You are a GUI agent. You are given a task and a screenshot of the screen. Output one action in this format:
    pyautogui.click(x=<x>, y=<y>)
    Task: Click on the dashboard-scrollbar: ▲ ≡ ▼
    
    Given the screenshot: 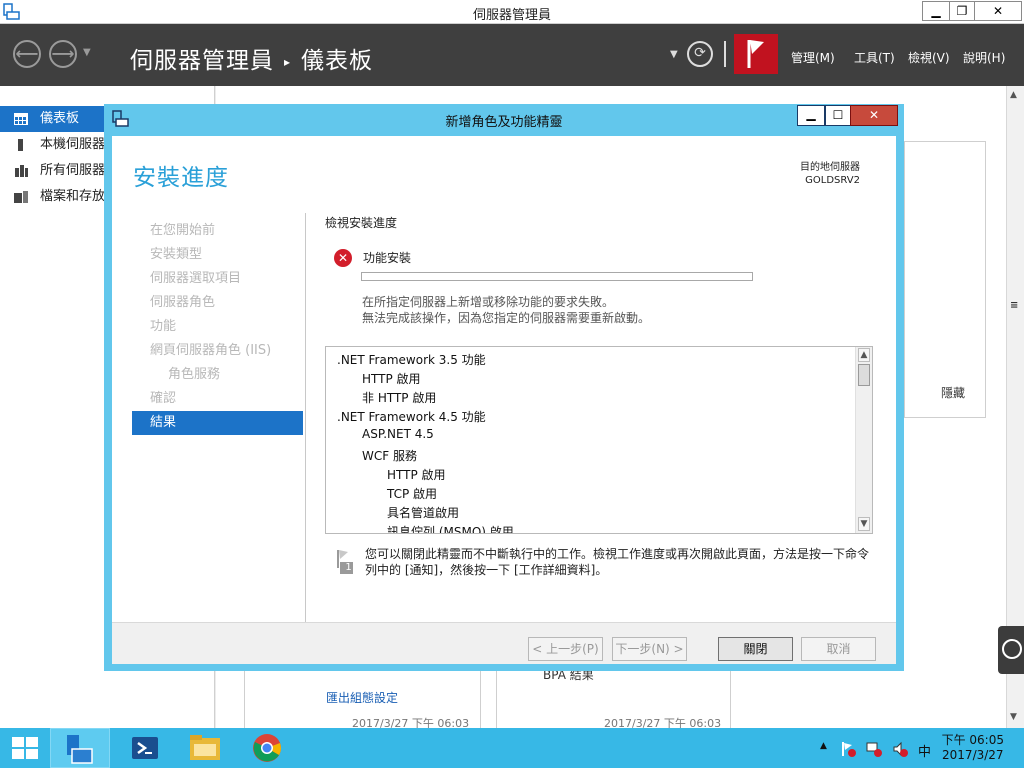 What is the action you would take?
    pyautogui.click(x=1011, y=407)
    